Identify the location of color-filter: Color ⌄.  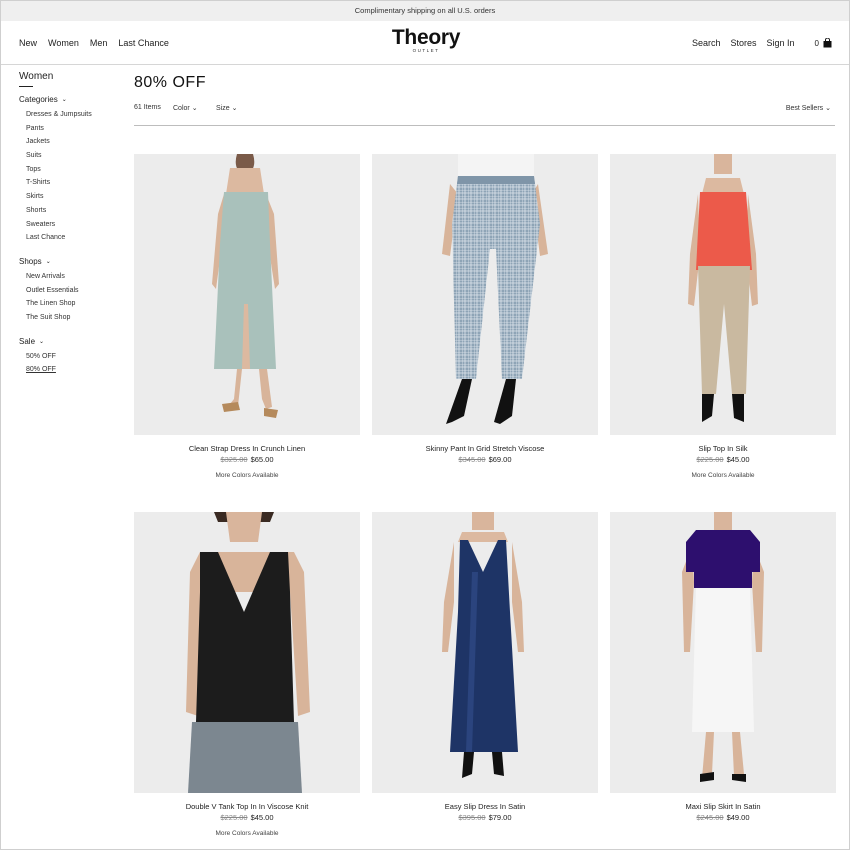
(185, 108).